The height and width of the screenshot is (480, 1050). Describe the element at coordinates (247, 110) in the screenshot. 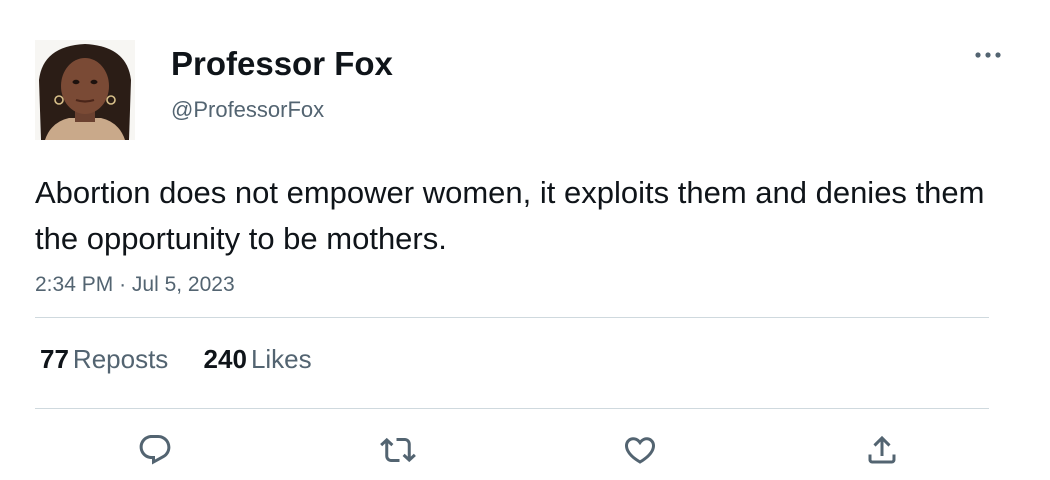

I see `user-handle: @ProfessorFox` at that location.